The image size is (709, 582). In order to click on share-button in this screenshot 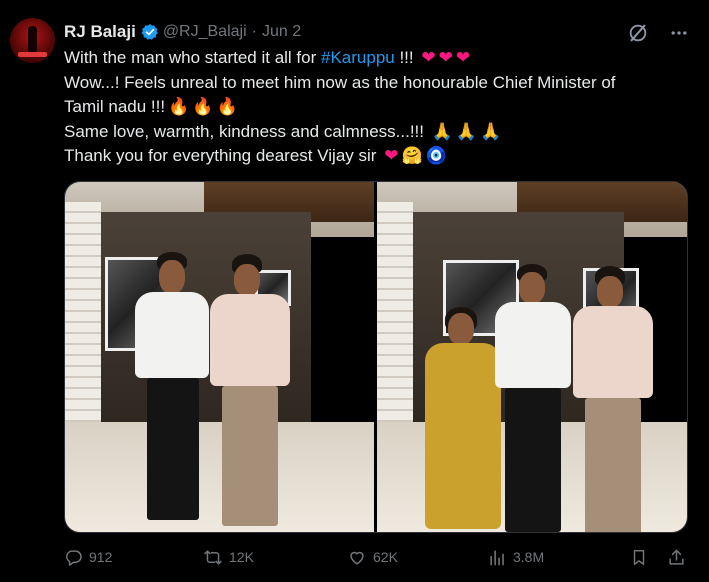, I will do `click(676, 557)`.